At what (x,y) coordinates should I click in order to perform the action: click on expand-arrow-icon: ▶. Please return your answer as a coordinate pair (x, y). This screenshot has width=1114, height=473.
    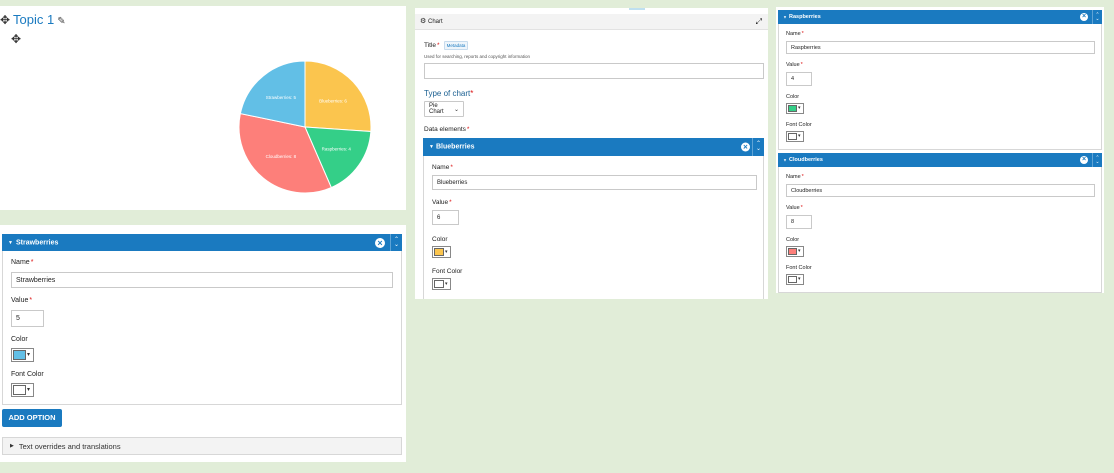
    Looking at the image, I should click on (12, 446).